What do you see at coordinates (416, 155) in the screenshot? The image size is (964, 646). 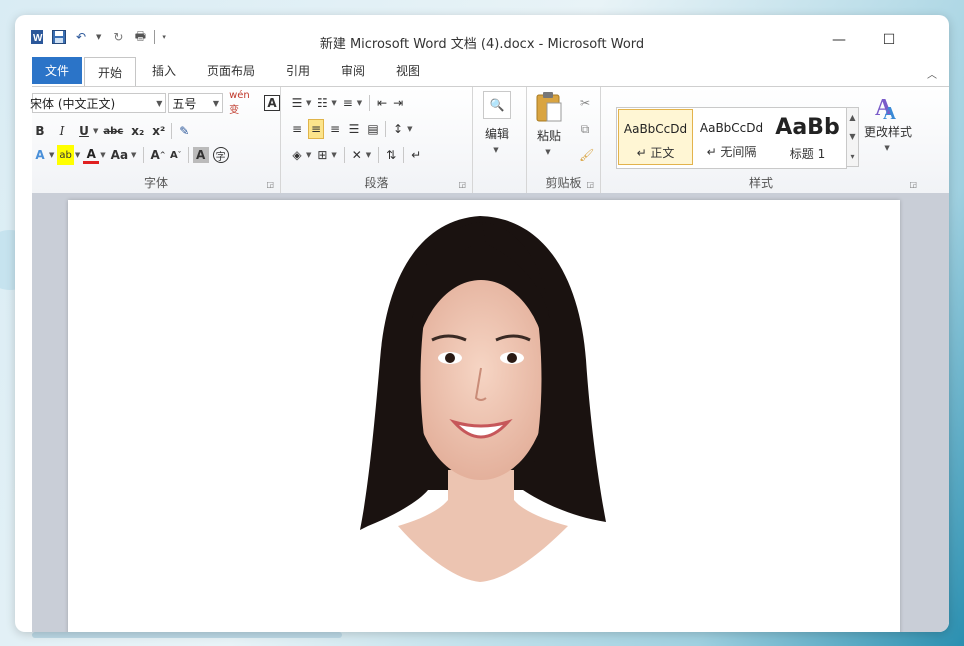 I see `show-marks-icon: ↵` at bounding box center [416, 155].